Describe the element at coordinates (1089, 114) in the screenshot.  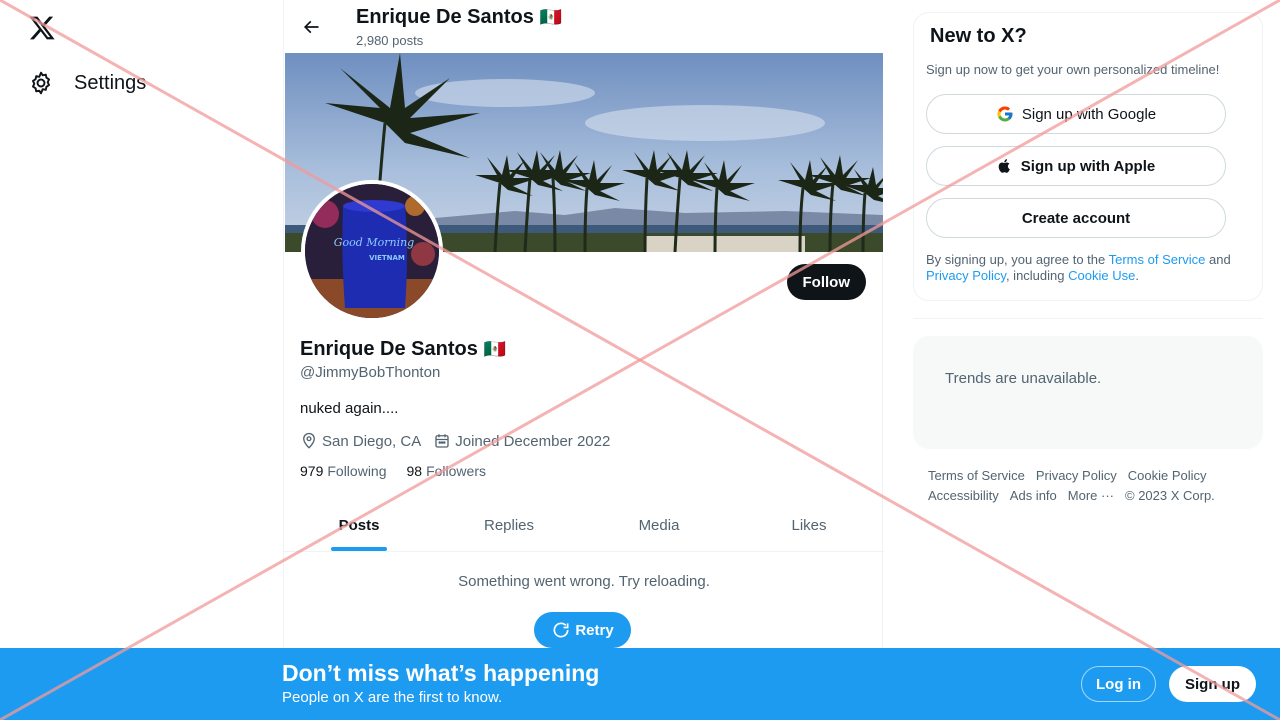
I see `signup-google-label: Sign up with Google` at that location.